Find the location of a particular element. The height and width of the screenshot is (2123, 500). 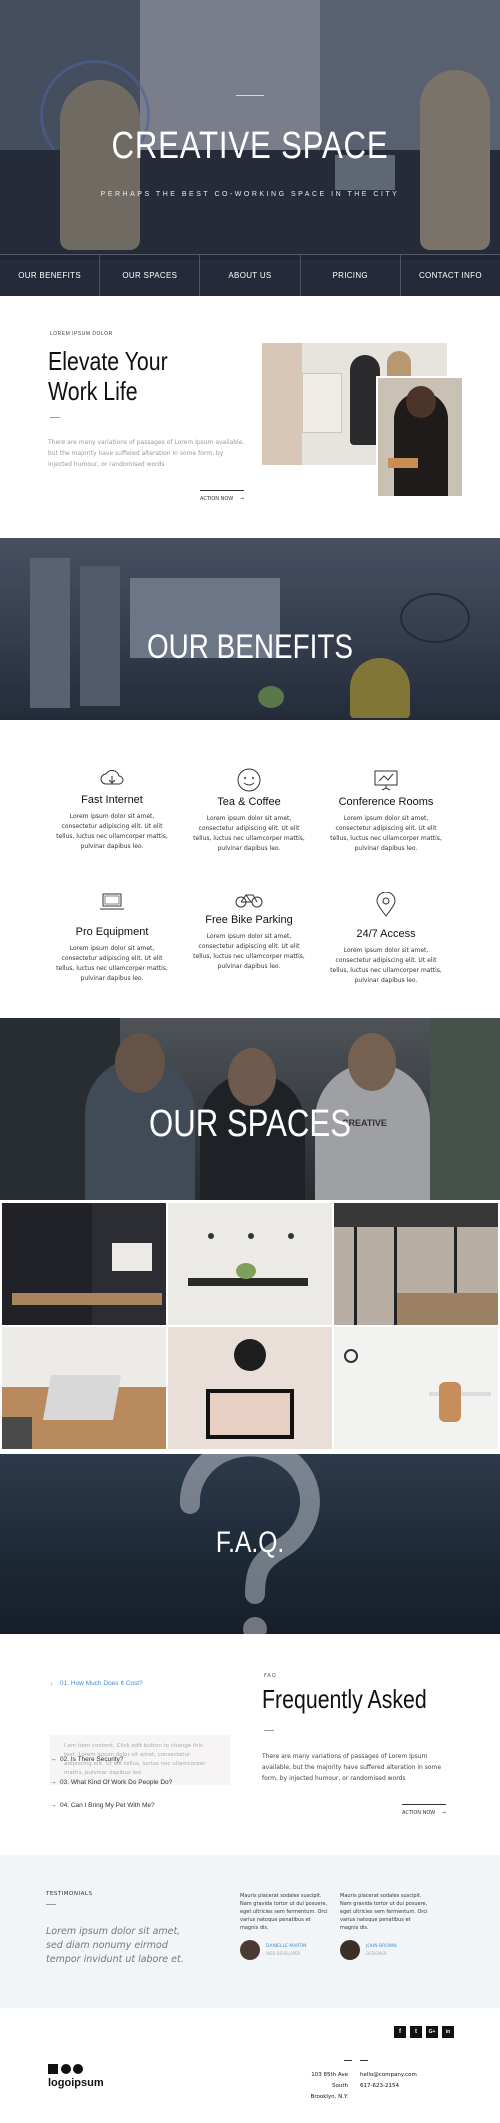

faq-kicker: FAQ is located at coordinates (270, 1676).